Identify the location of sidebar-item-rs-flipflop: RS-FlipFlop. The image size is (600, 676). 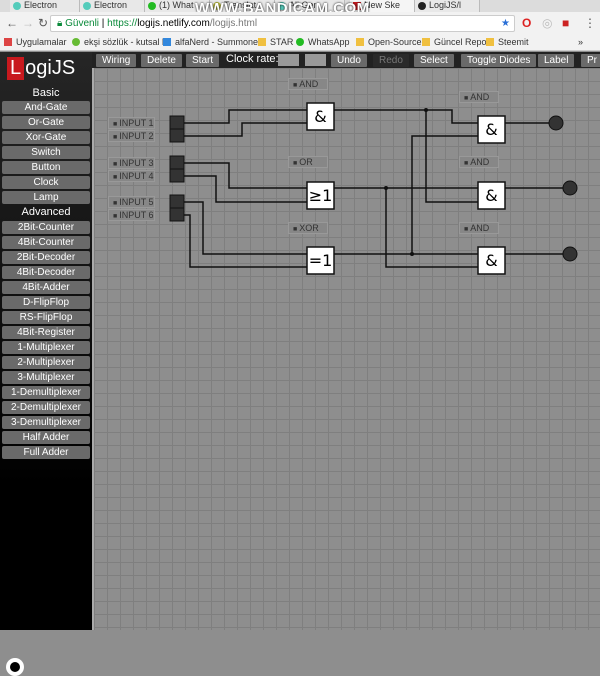
(46, 317).